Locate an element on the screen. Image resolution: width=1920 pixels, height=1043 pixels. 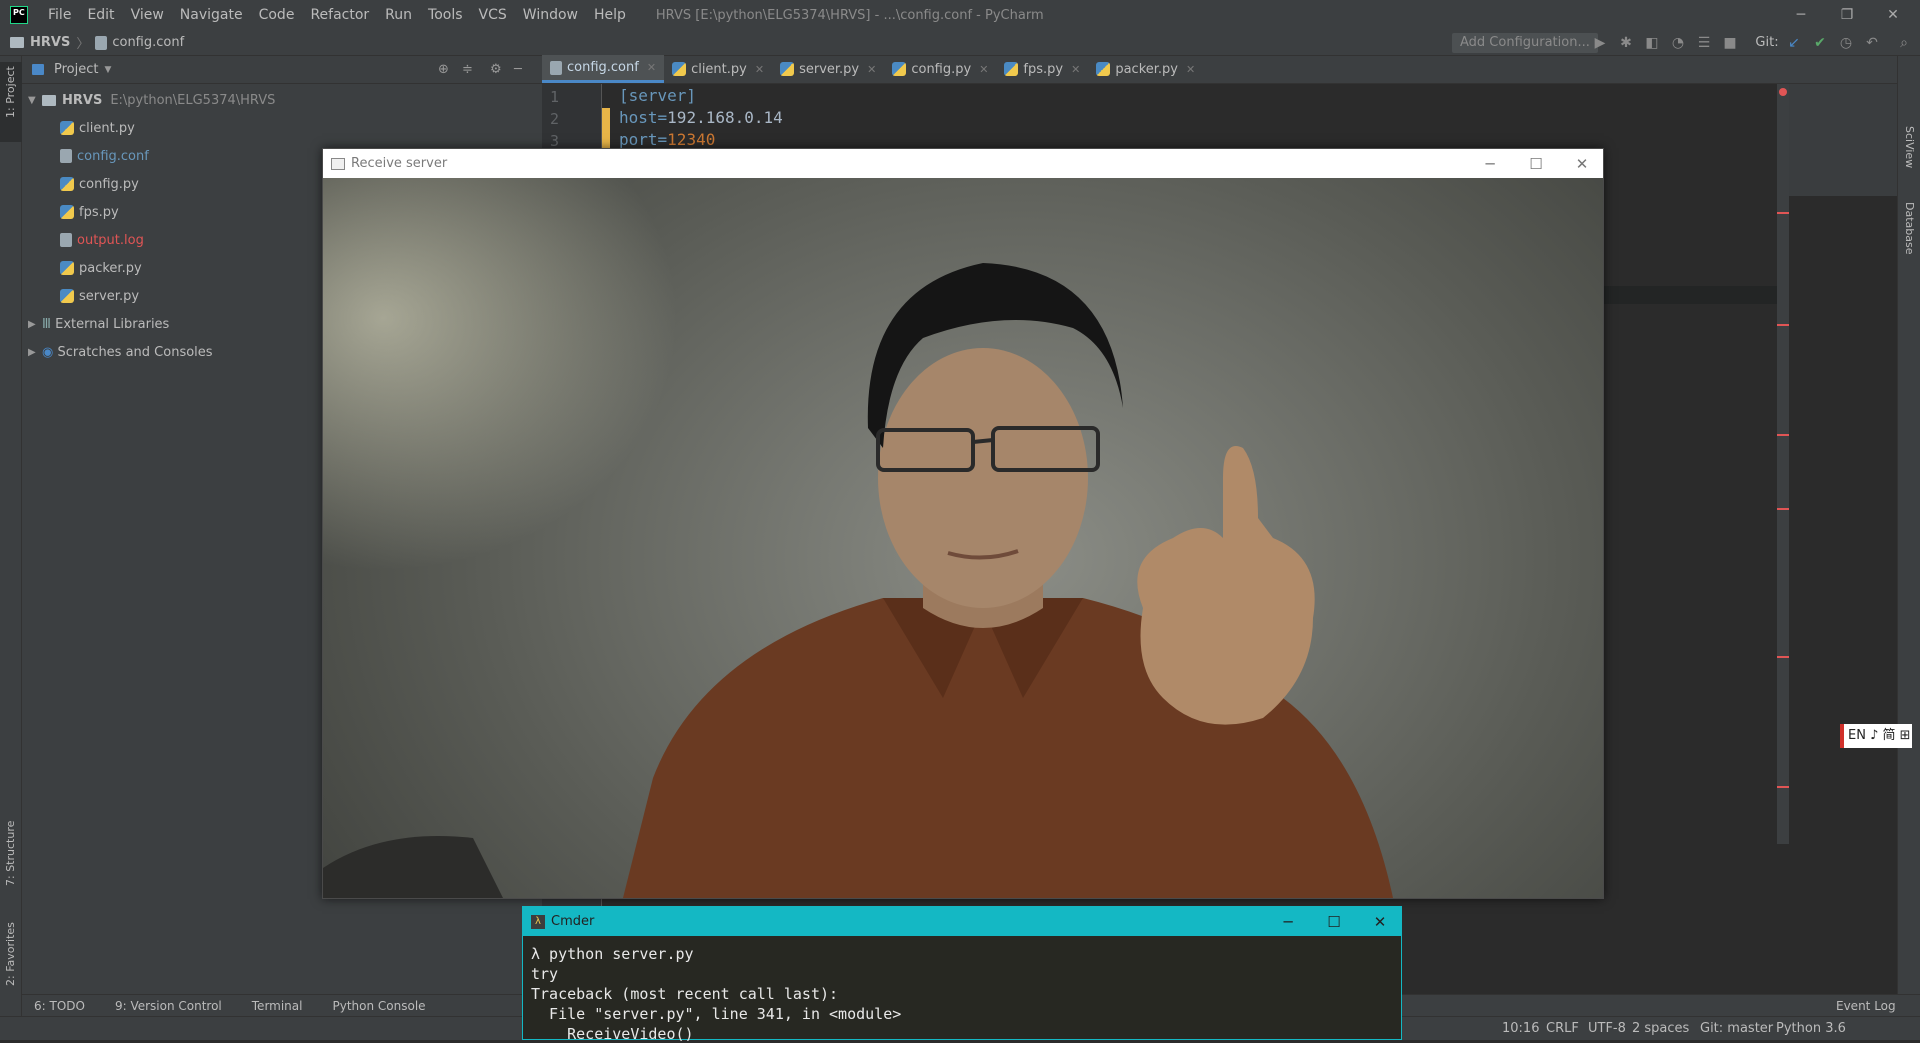
tree-file-config-py: config.py is located at coordinates (99, 184).